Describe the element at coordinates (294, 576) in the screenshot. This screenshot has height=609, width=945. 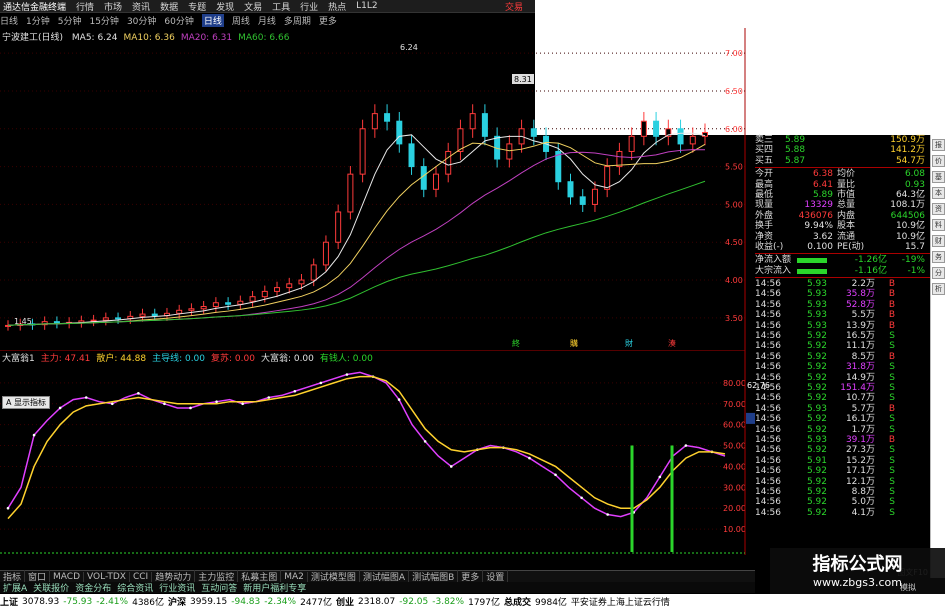
I see `indicator-tab: MA2` at that location.